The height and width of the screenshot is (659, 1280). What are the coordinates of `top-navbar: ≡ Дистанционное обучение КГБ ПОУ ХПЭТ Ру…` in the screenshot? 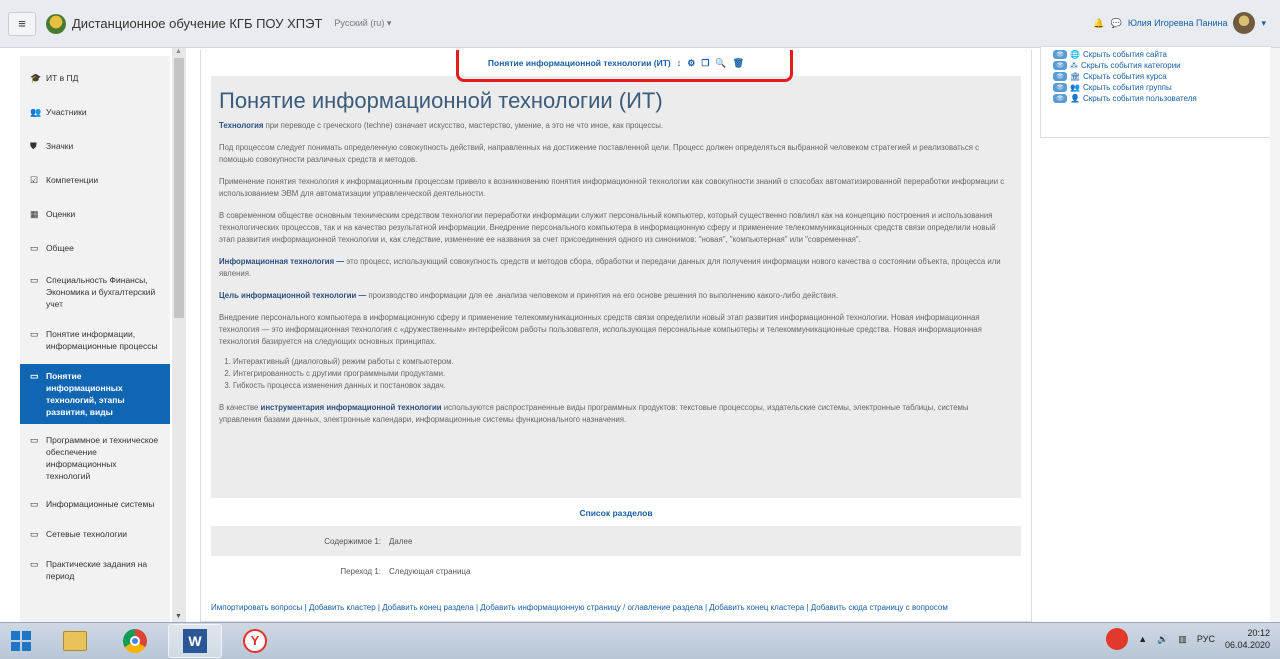 It's located at (640, 24).